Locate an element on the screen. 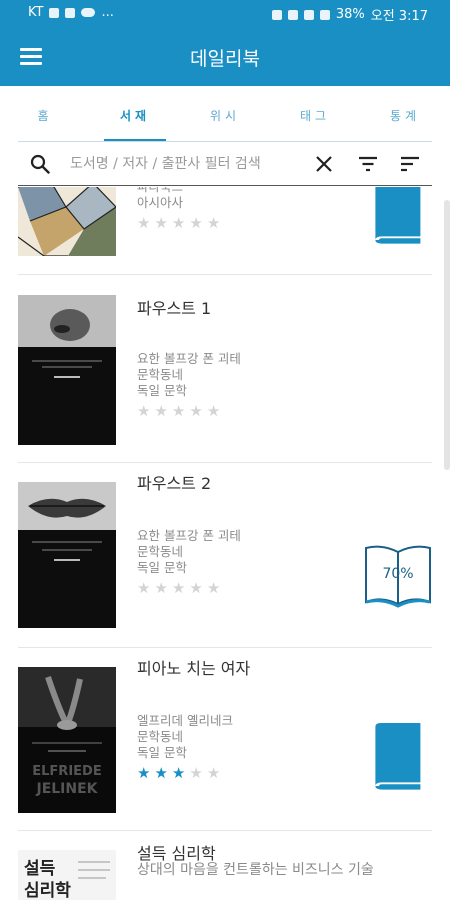 The height and width of the screenshot is (900, 450). app-title: 데일리북 is located at coordinates (225, 59).